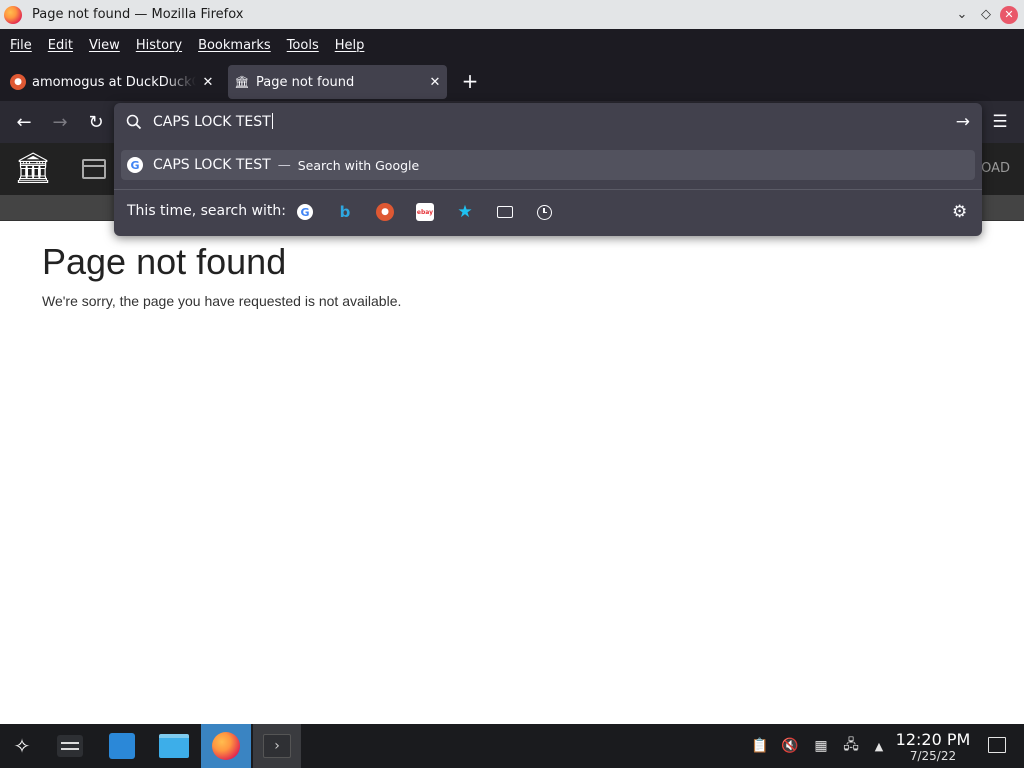 This screenshot has height=768, width=1024. I want to click on site-logo-icon: 🏛, so click(33, 169).